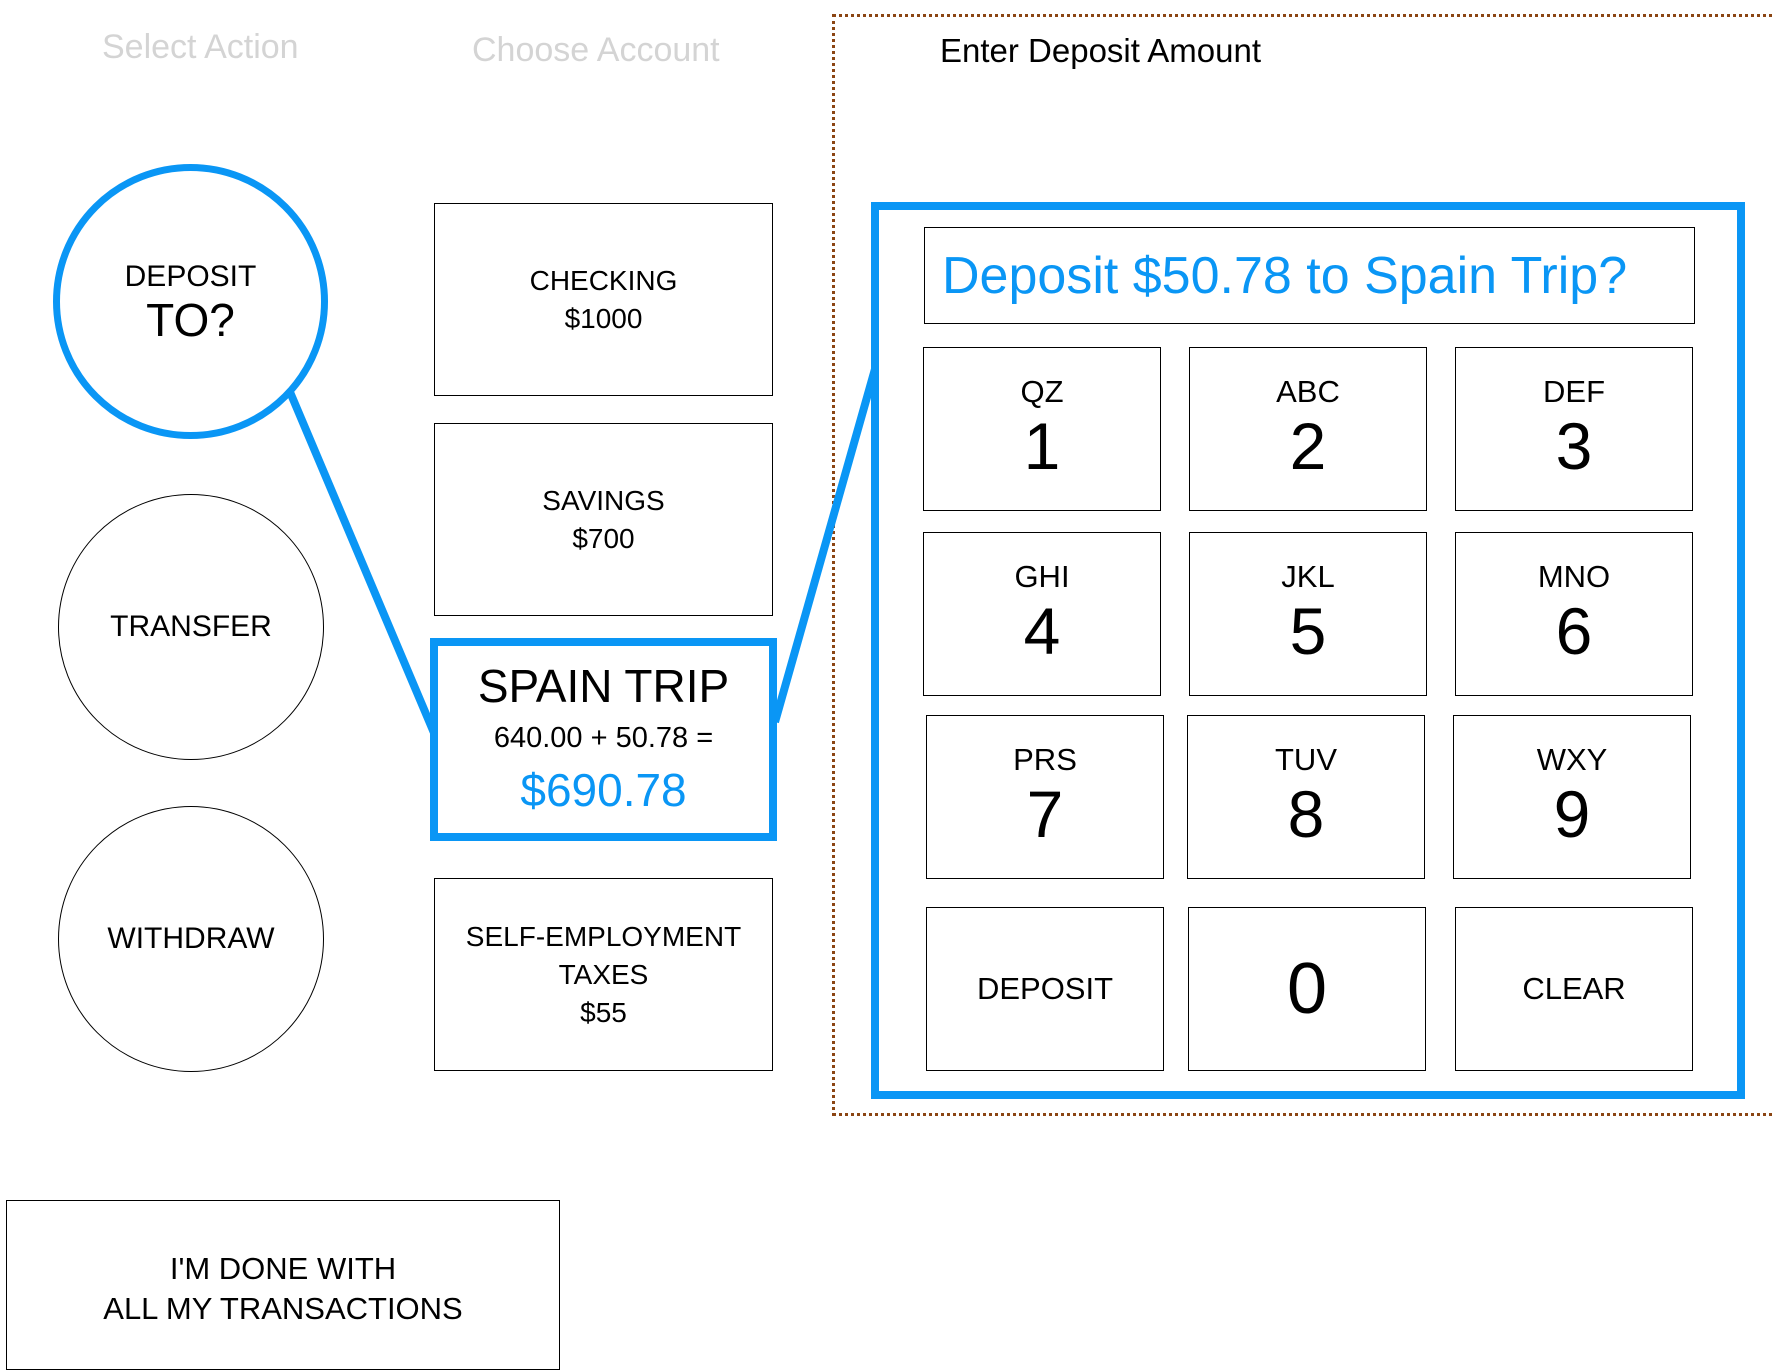 Image resolution: width=1774 pixels, height=1370 pixels. Describe the element at coordinates (1572, 814) in the screenshot. I see `key-9-digit: 9` at that location.